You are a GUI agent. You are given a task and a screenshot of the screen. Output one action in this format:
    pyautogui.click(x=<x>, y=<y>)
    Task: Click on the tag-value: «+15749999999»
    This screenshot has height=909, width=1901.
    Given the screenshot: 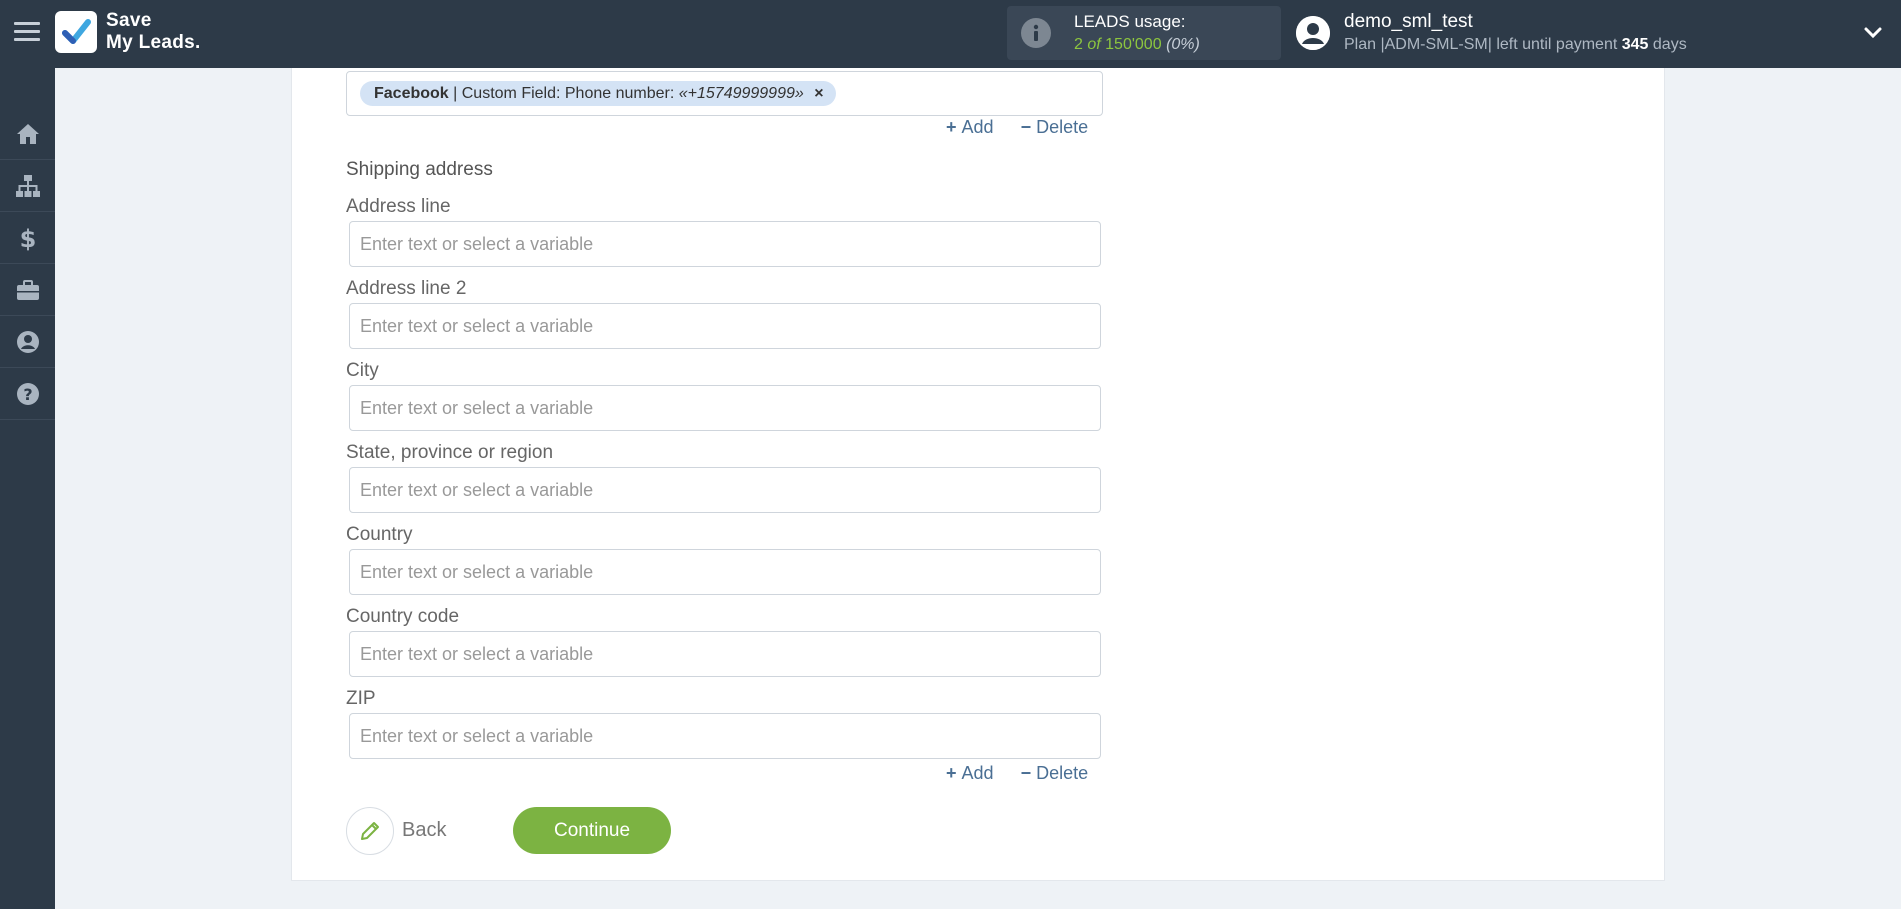 What is the action you would take?
    pyautogui.click(x=741, y=93)
    